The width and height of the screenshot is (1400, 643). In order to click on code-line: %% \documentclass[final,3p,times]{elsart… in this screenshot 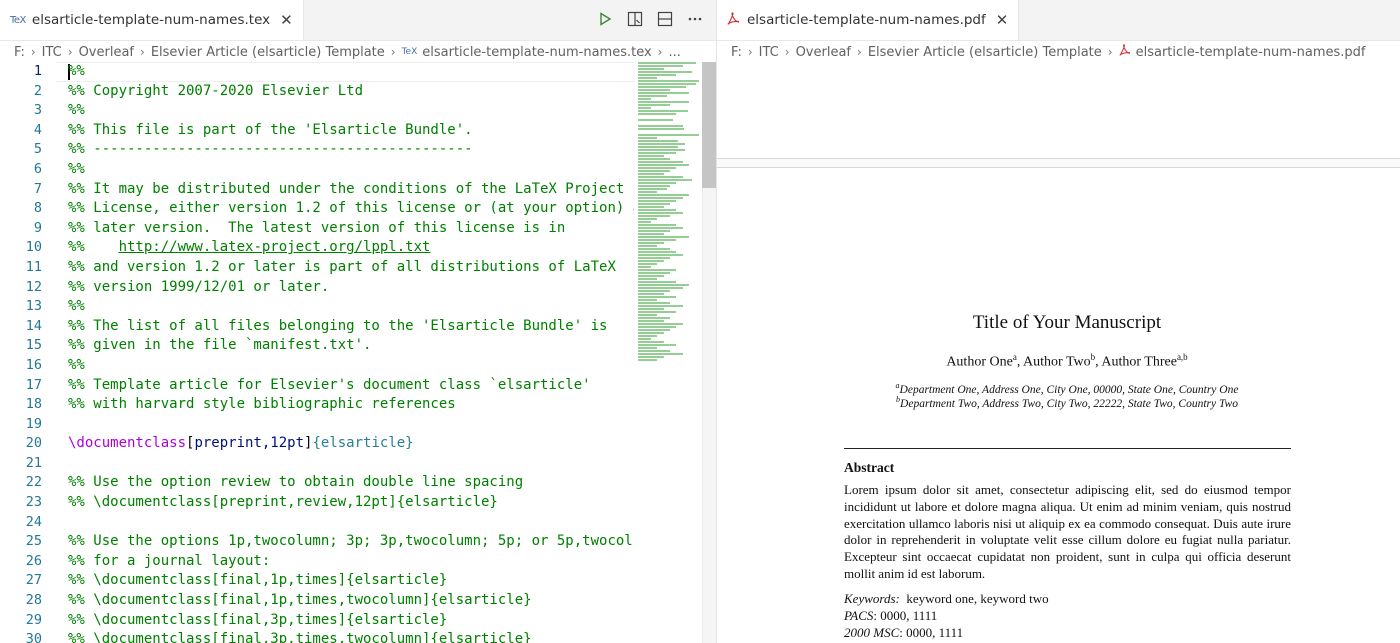, I will do `click(351, 621)`.